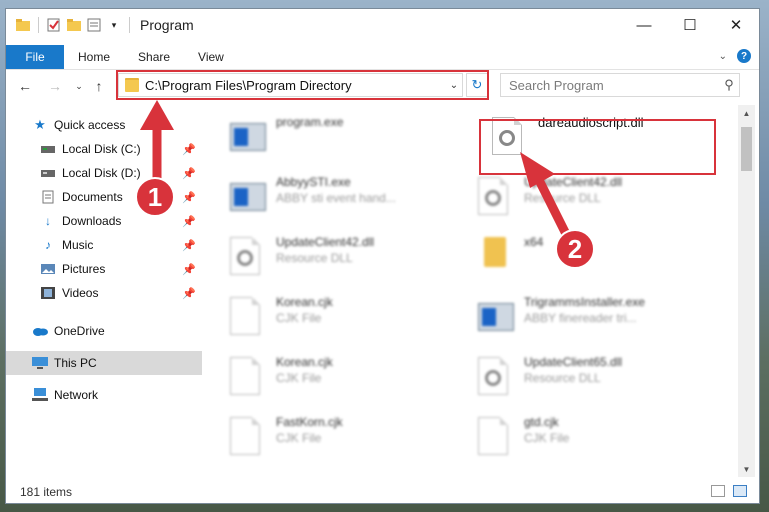 The width and height of the screenshot is (769, 512). I want to click on arrow-1-head, so click(157, 115).